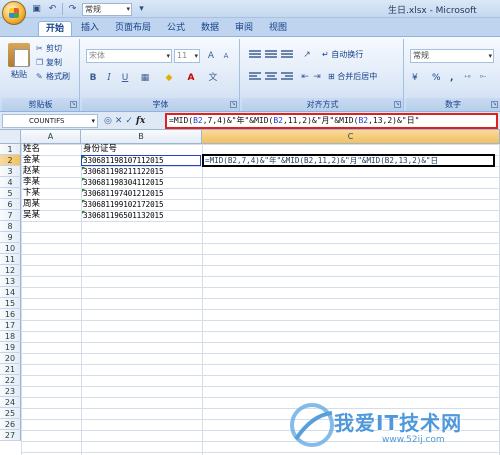 The height and width of the screenshot is (455, 500). I want to click on row-header-2: 2, so click(10, 160).